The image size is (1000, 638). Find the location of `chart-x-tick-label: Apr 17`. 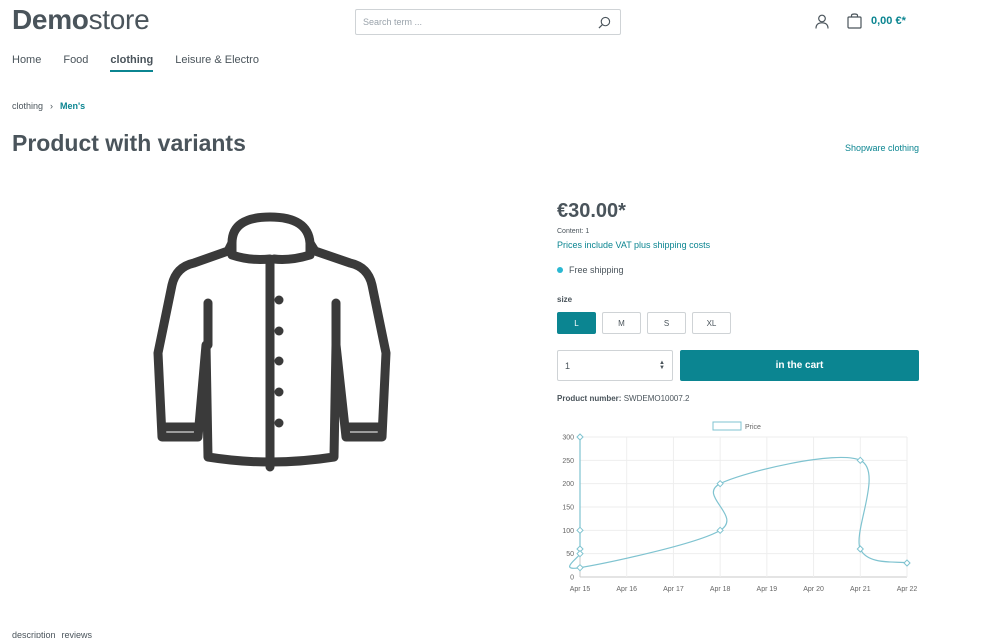

chart-x-tick-label: Apr 17 is located at coordinates (673, 589).